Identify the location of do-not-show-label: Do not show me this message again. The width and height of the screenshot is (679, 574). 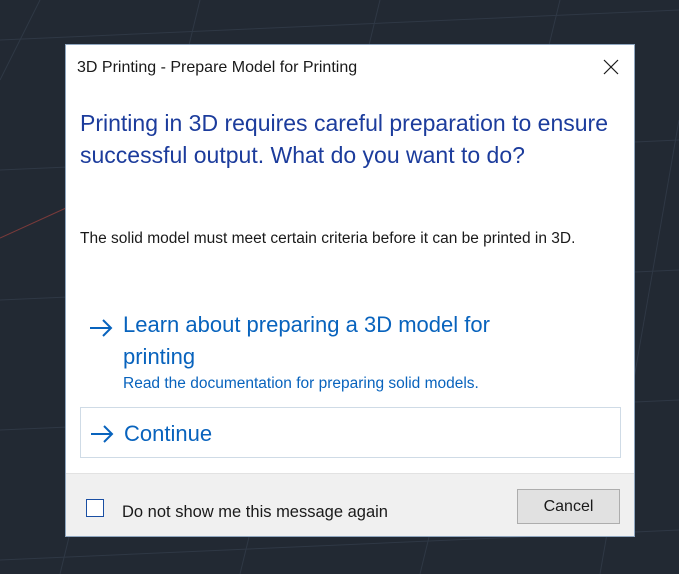
(255, 512).